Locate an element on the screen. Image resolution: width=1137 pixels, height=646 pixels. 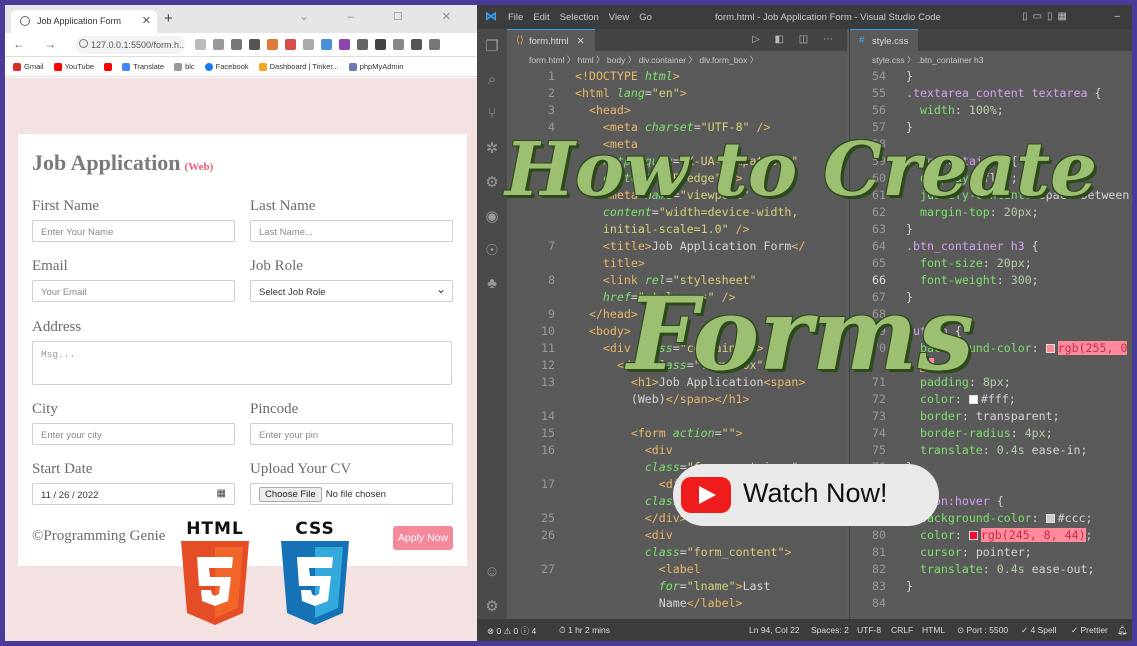
remote-icon: ◉ is located at coordinates (492, 216).